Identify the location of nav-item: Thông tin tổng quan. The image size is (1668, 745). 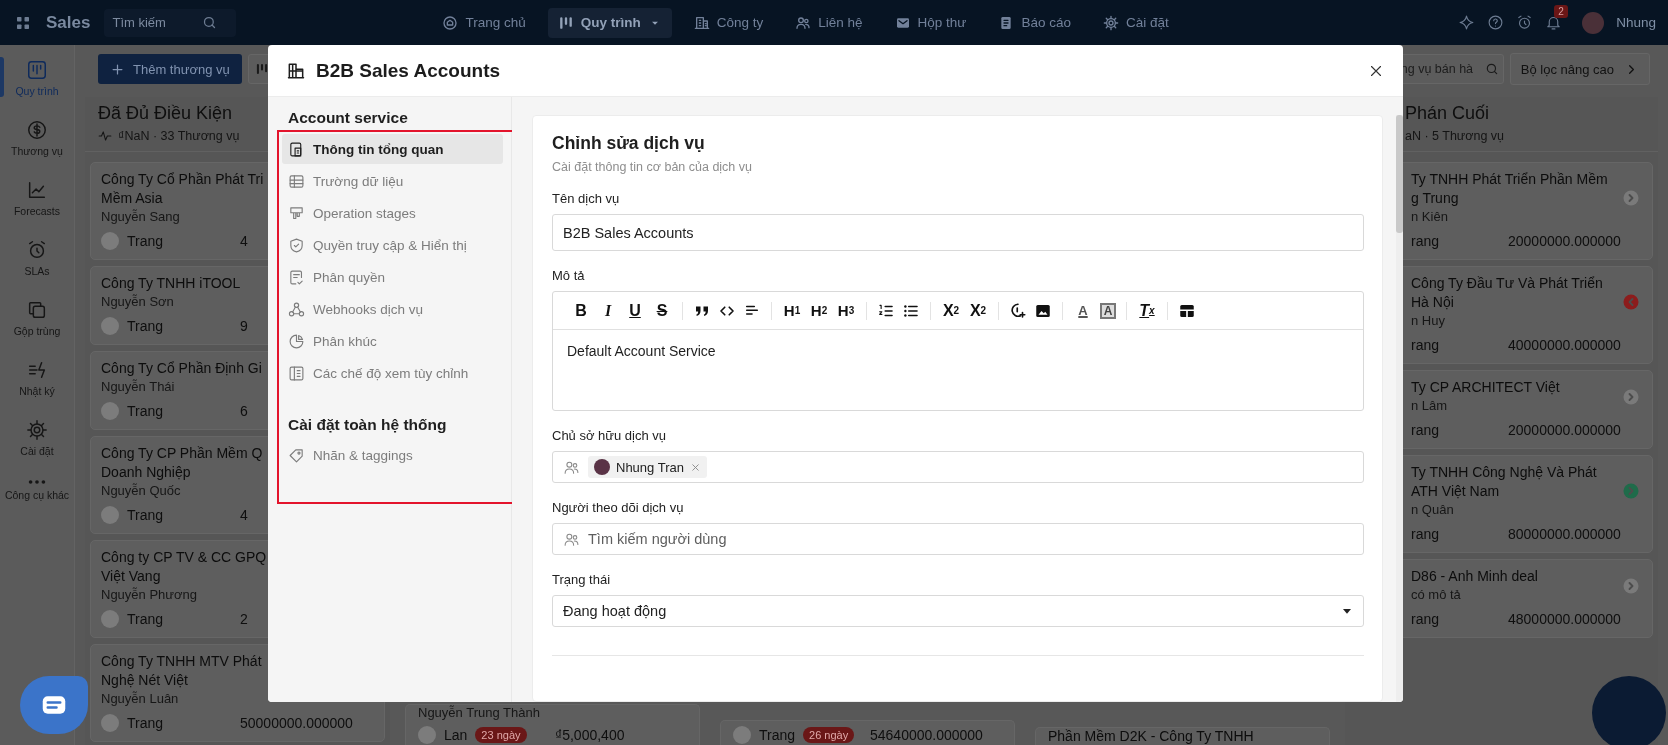
(392, 149).